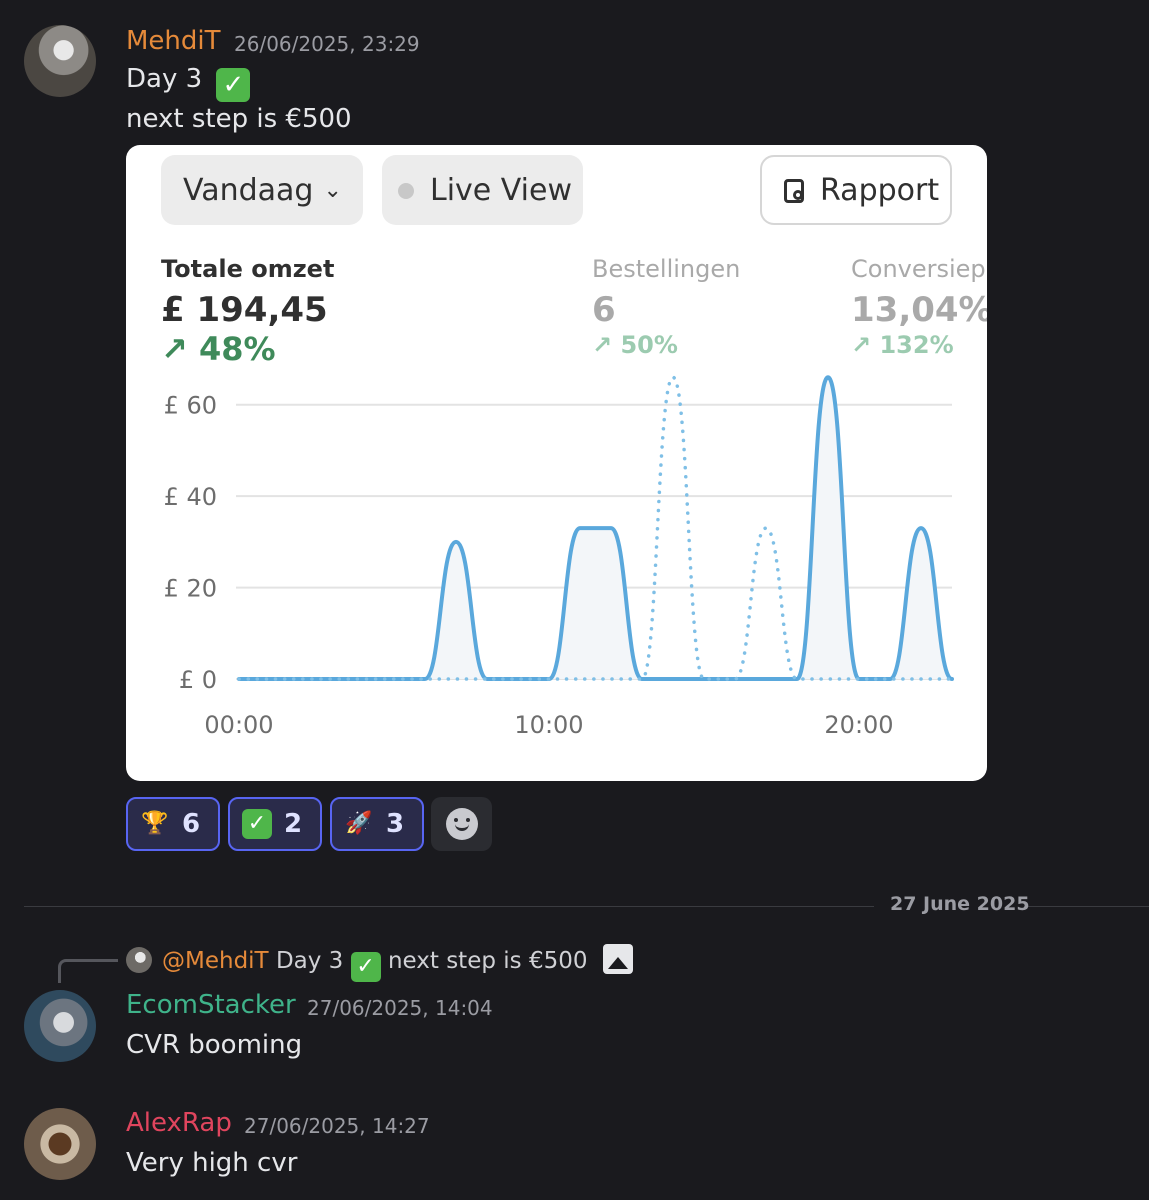 The width and height of the screenshot is (1149, 1200). Describe the element at coordinates (858, 725) in the screenshot. I see `x-tick-label: 20:00` at that location.